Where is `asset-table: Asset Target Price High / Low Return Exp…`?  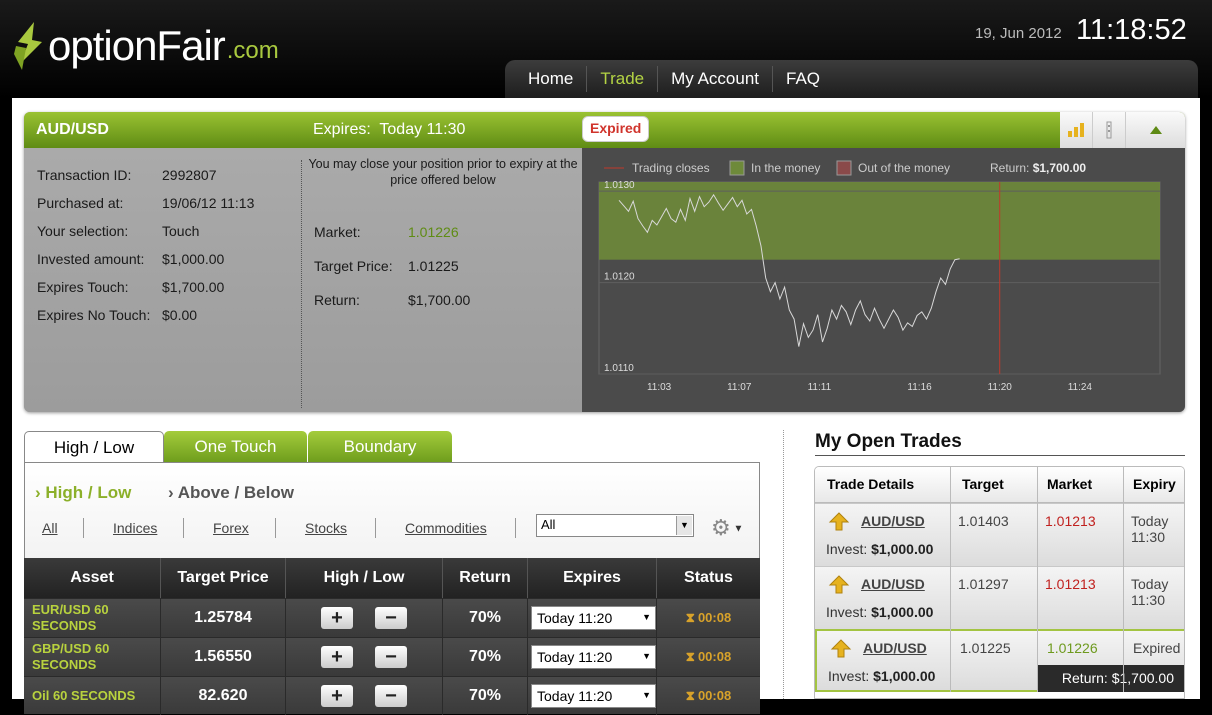 asset-table: Asset Target Price High / Low Return Exp… is located at coordinates (392, 636).